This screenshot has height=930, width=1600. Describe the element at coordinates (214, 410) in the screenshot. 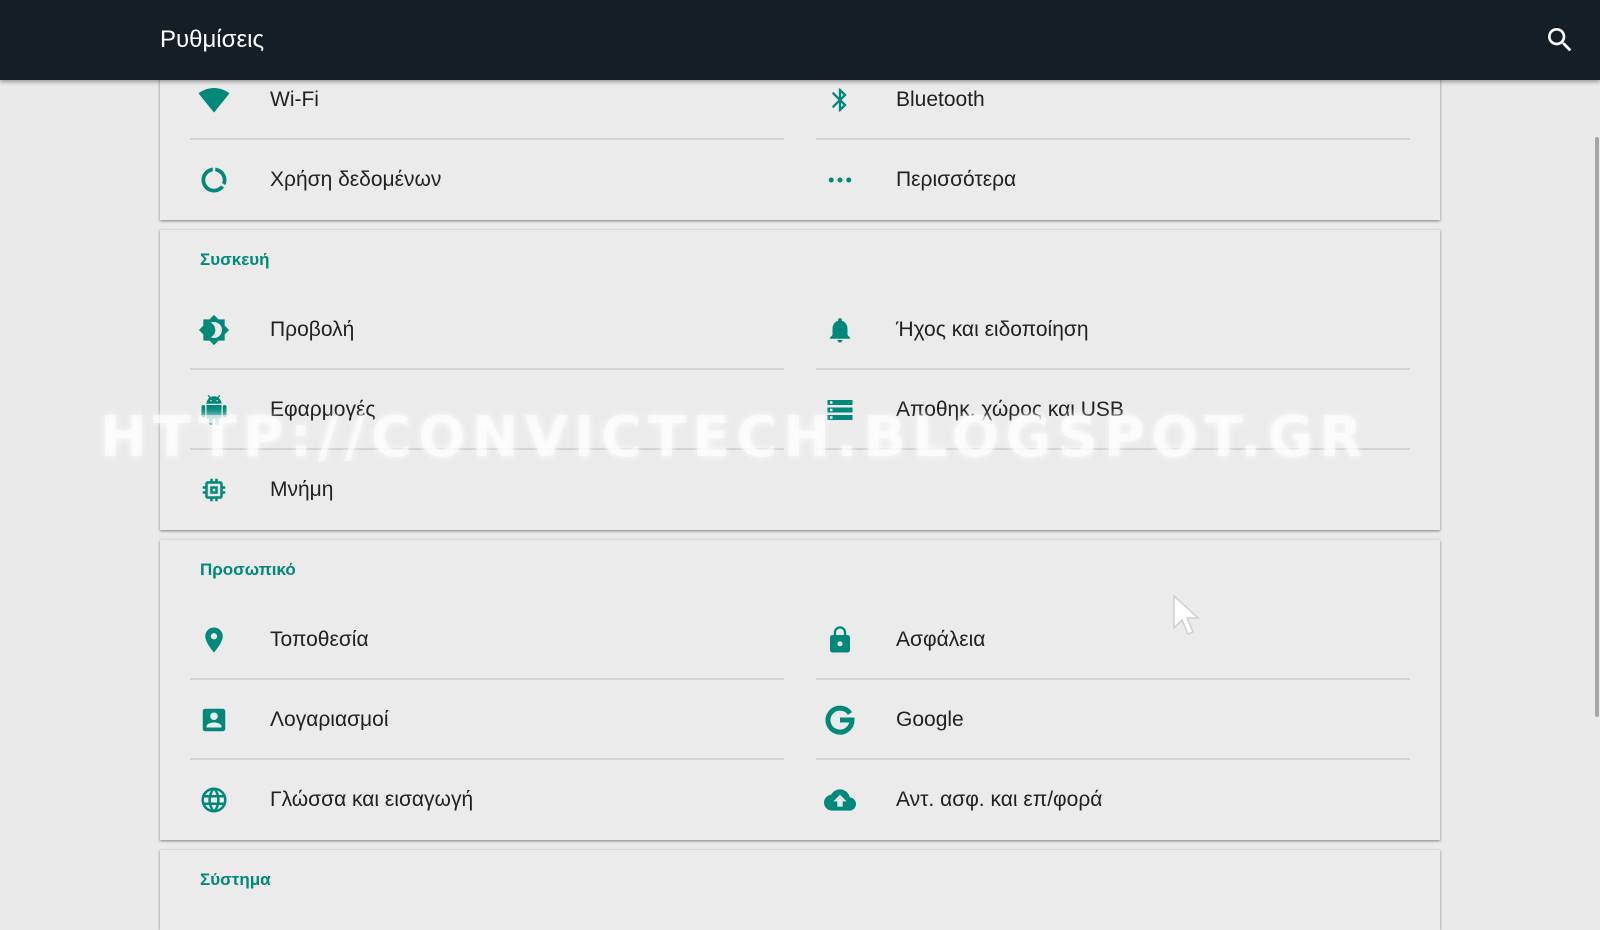

I see `android-icon` at that location.